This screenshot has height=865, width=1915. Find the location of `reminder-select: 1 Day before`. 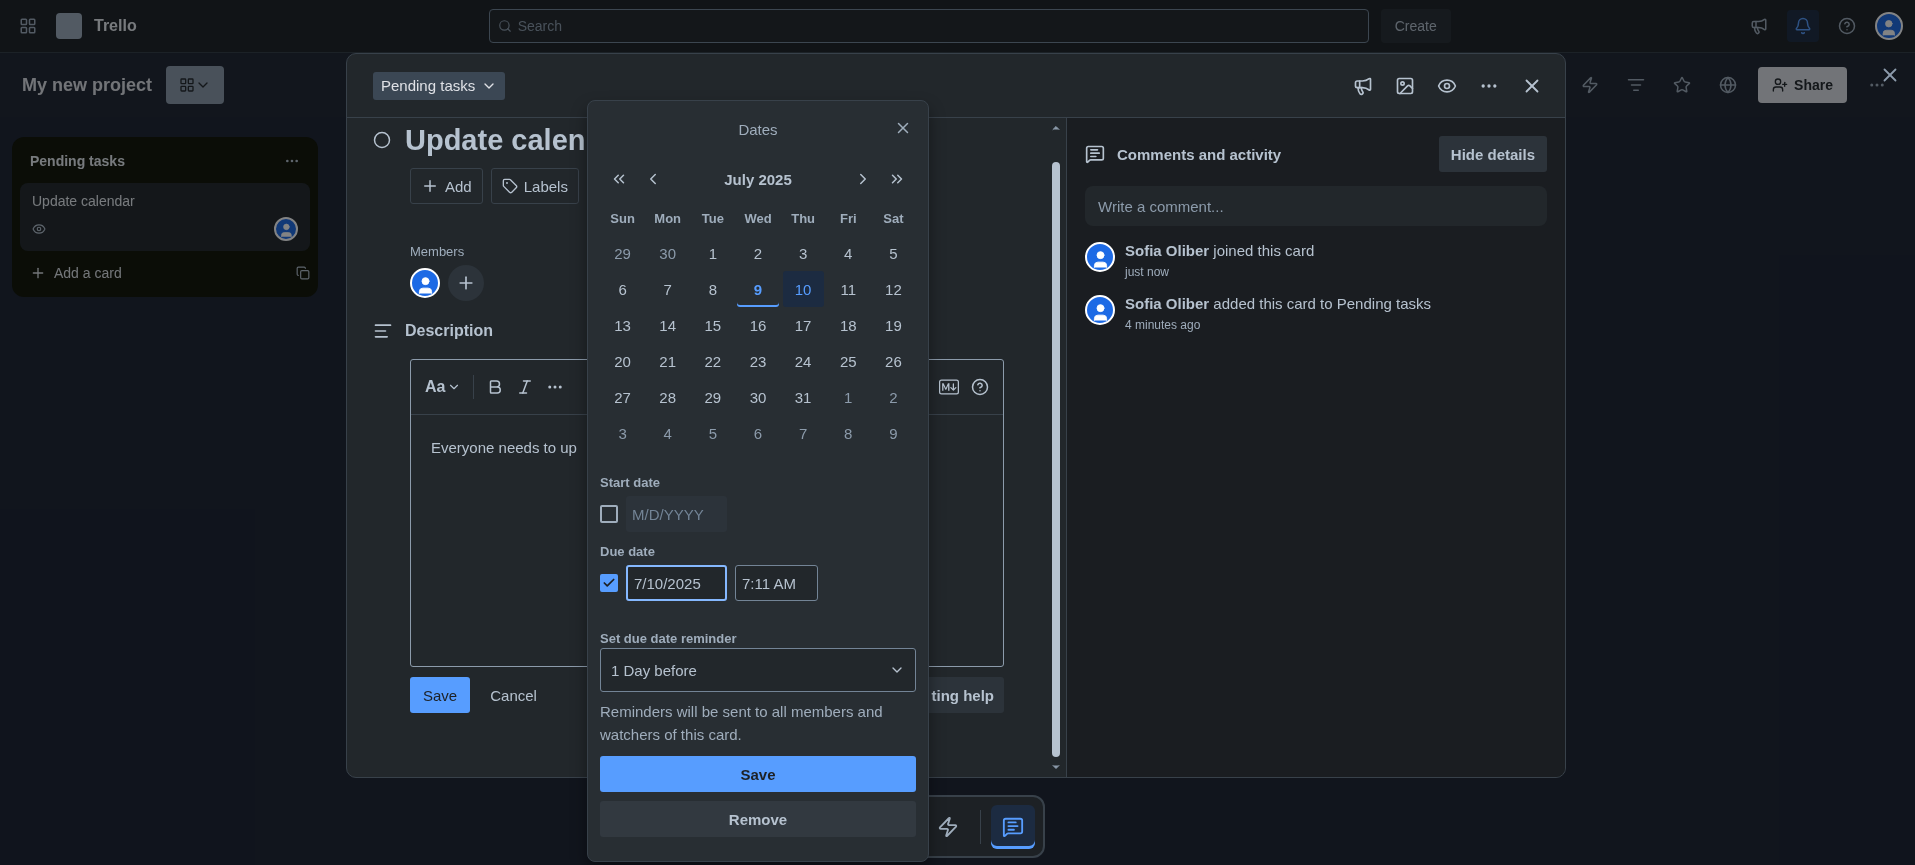

reminder-select: 1 Day before is located at coordinates (758, 670).